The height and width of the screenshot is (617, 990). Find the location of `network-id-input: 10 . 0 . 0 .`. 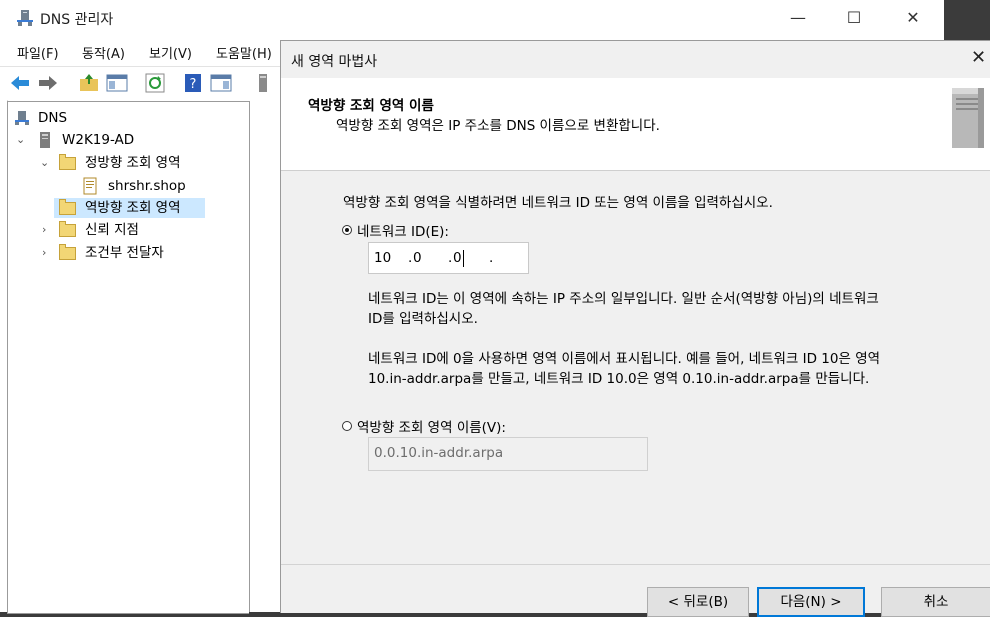

network-id-input: 10 . 0 . 0 . is located at coordinates (448, 258).